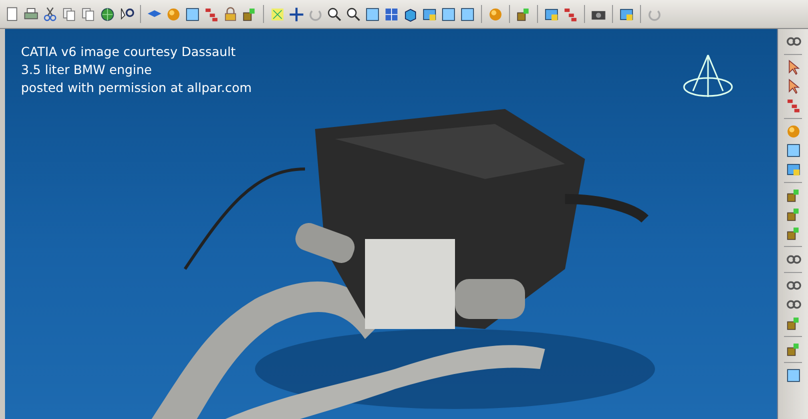  Describe the element at coordinates (87, 70) in the screenshot. I see `caption-line: 3.5 liter BMW engine` at that location.